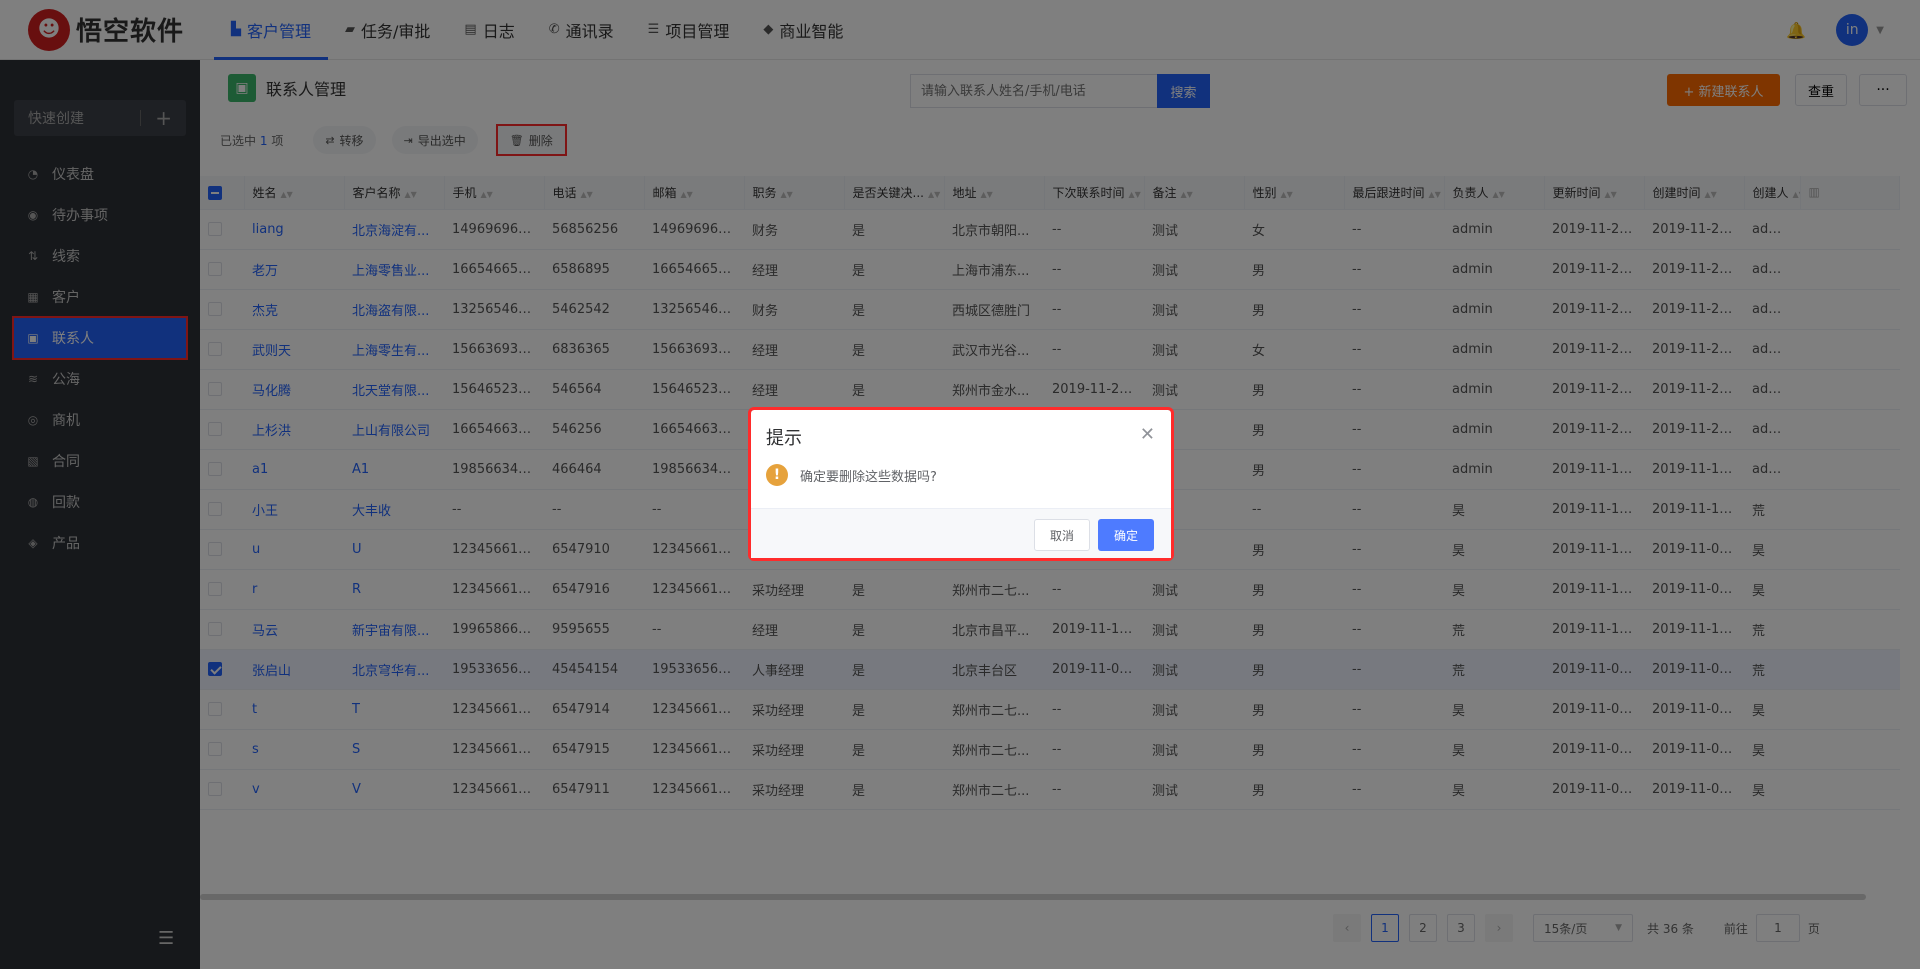 This screenshot has width=1920, height=969. Describe the element at coordinates (777, 475) in the screenshot. I see `warning-icon: !` at that location.